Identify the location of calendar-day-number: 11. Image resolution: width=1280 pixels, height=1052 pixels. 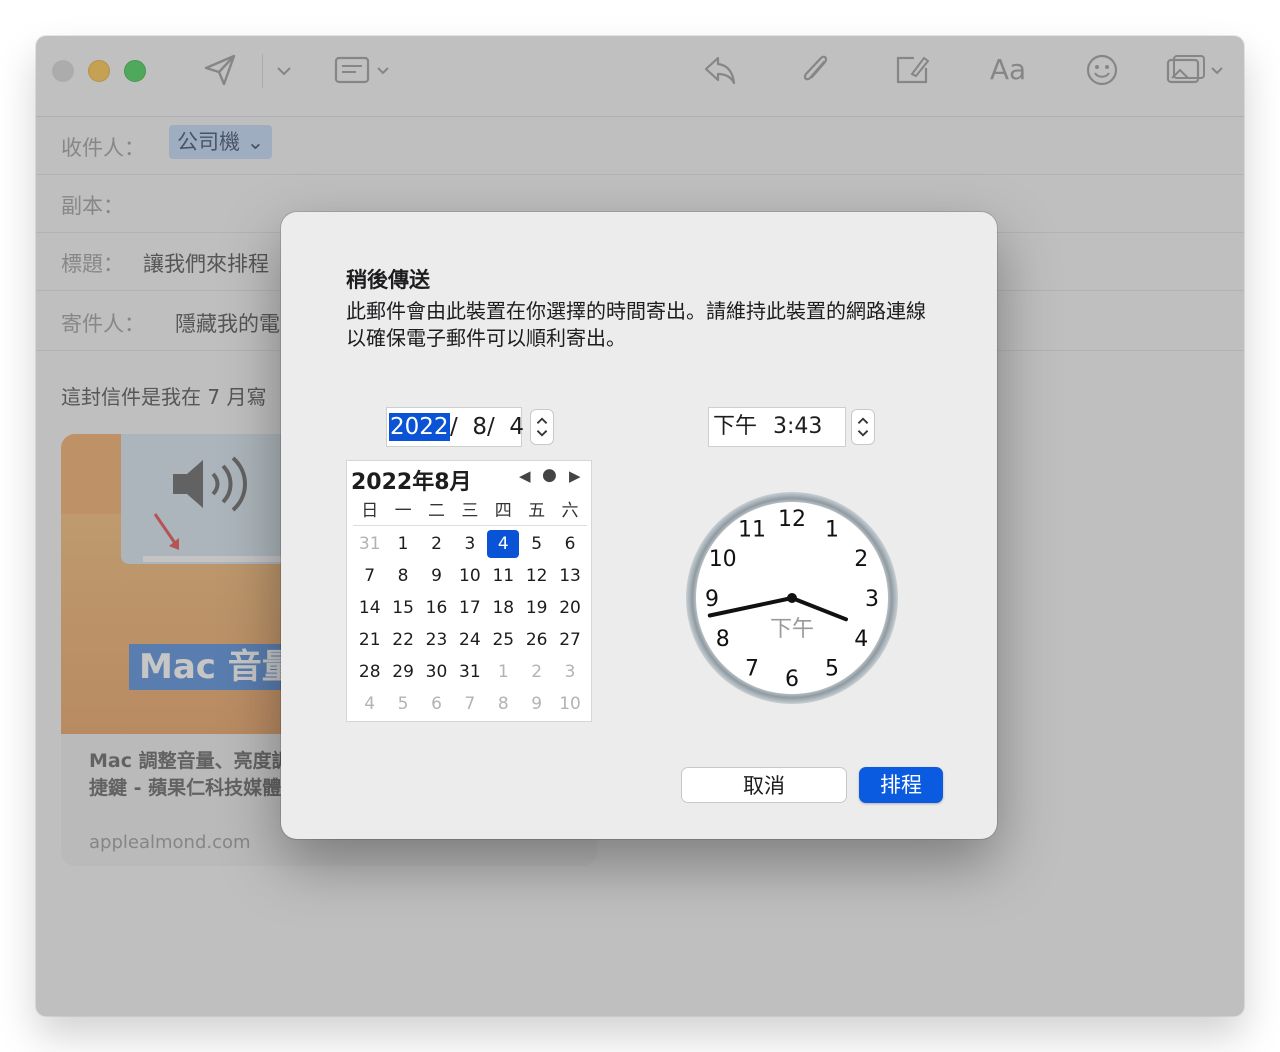
(503, 576).